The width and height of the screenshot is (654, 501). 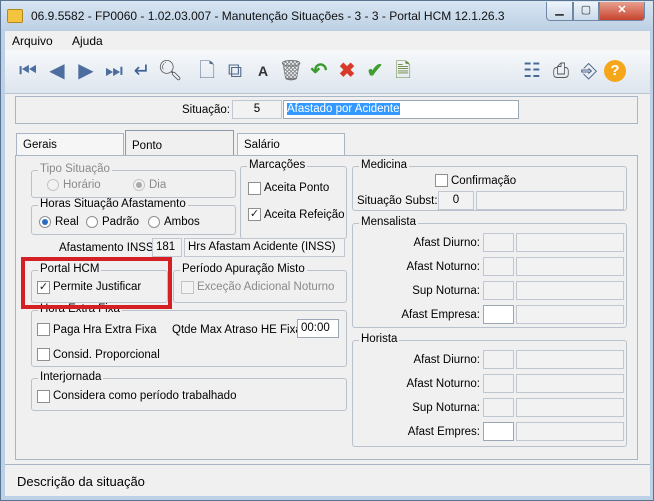 What do you see at coordinates (108, 248) in the screenshot?
I see `afastamento-inss-label: Afastamento INSS:` at bounding box center [108, 248].